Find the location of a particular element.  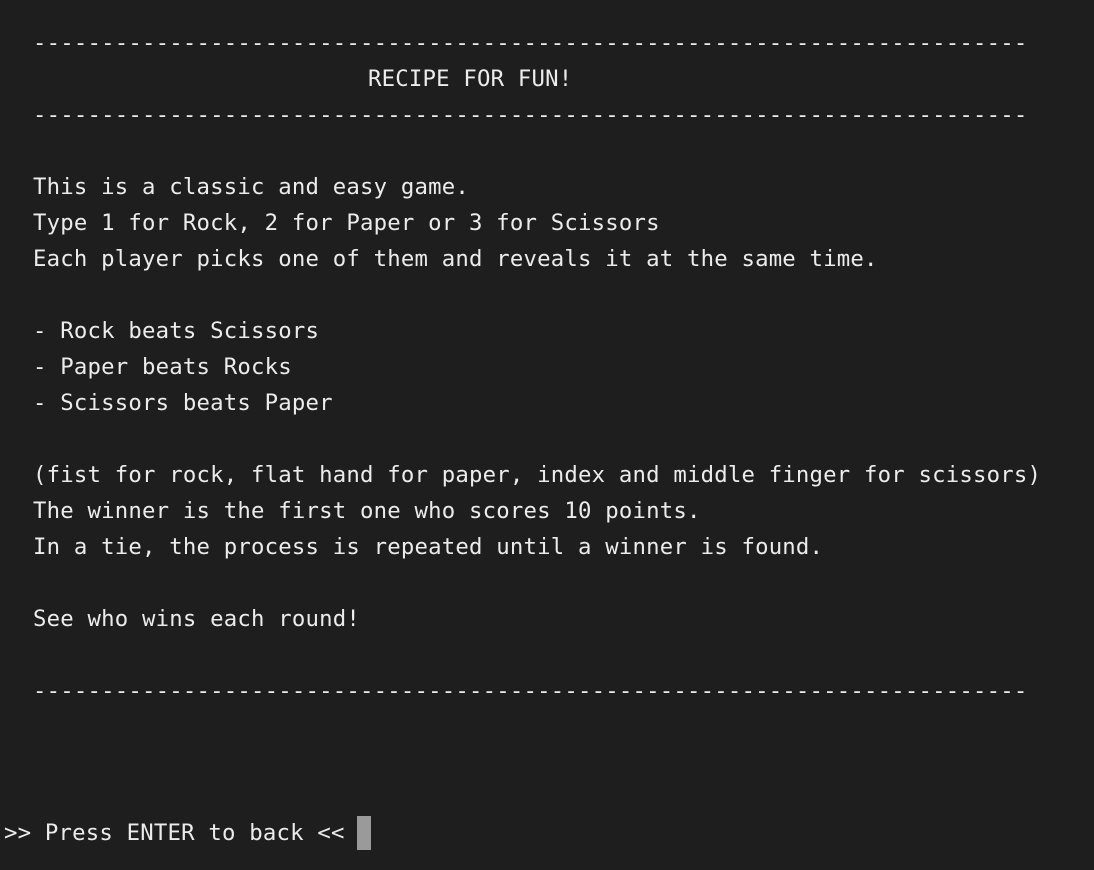

enter-prompt: >> Press ENTER to back << is located at coordinates (187, 833).